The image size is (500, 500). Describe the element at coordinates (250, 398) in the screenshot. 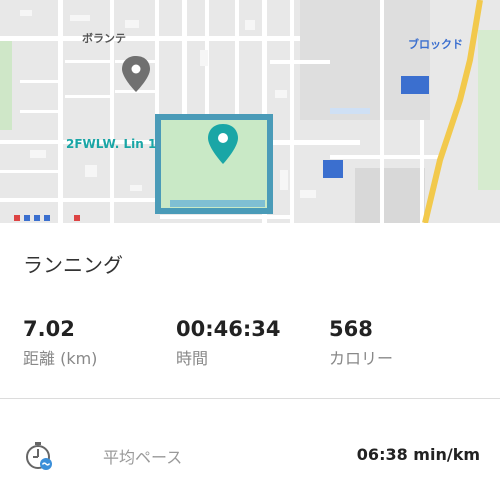

I see `divider` at that location.